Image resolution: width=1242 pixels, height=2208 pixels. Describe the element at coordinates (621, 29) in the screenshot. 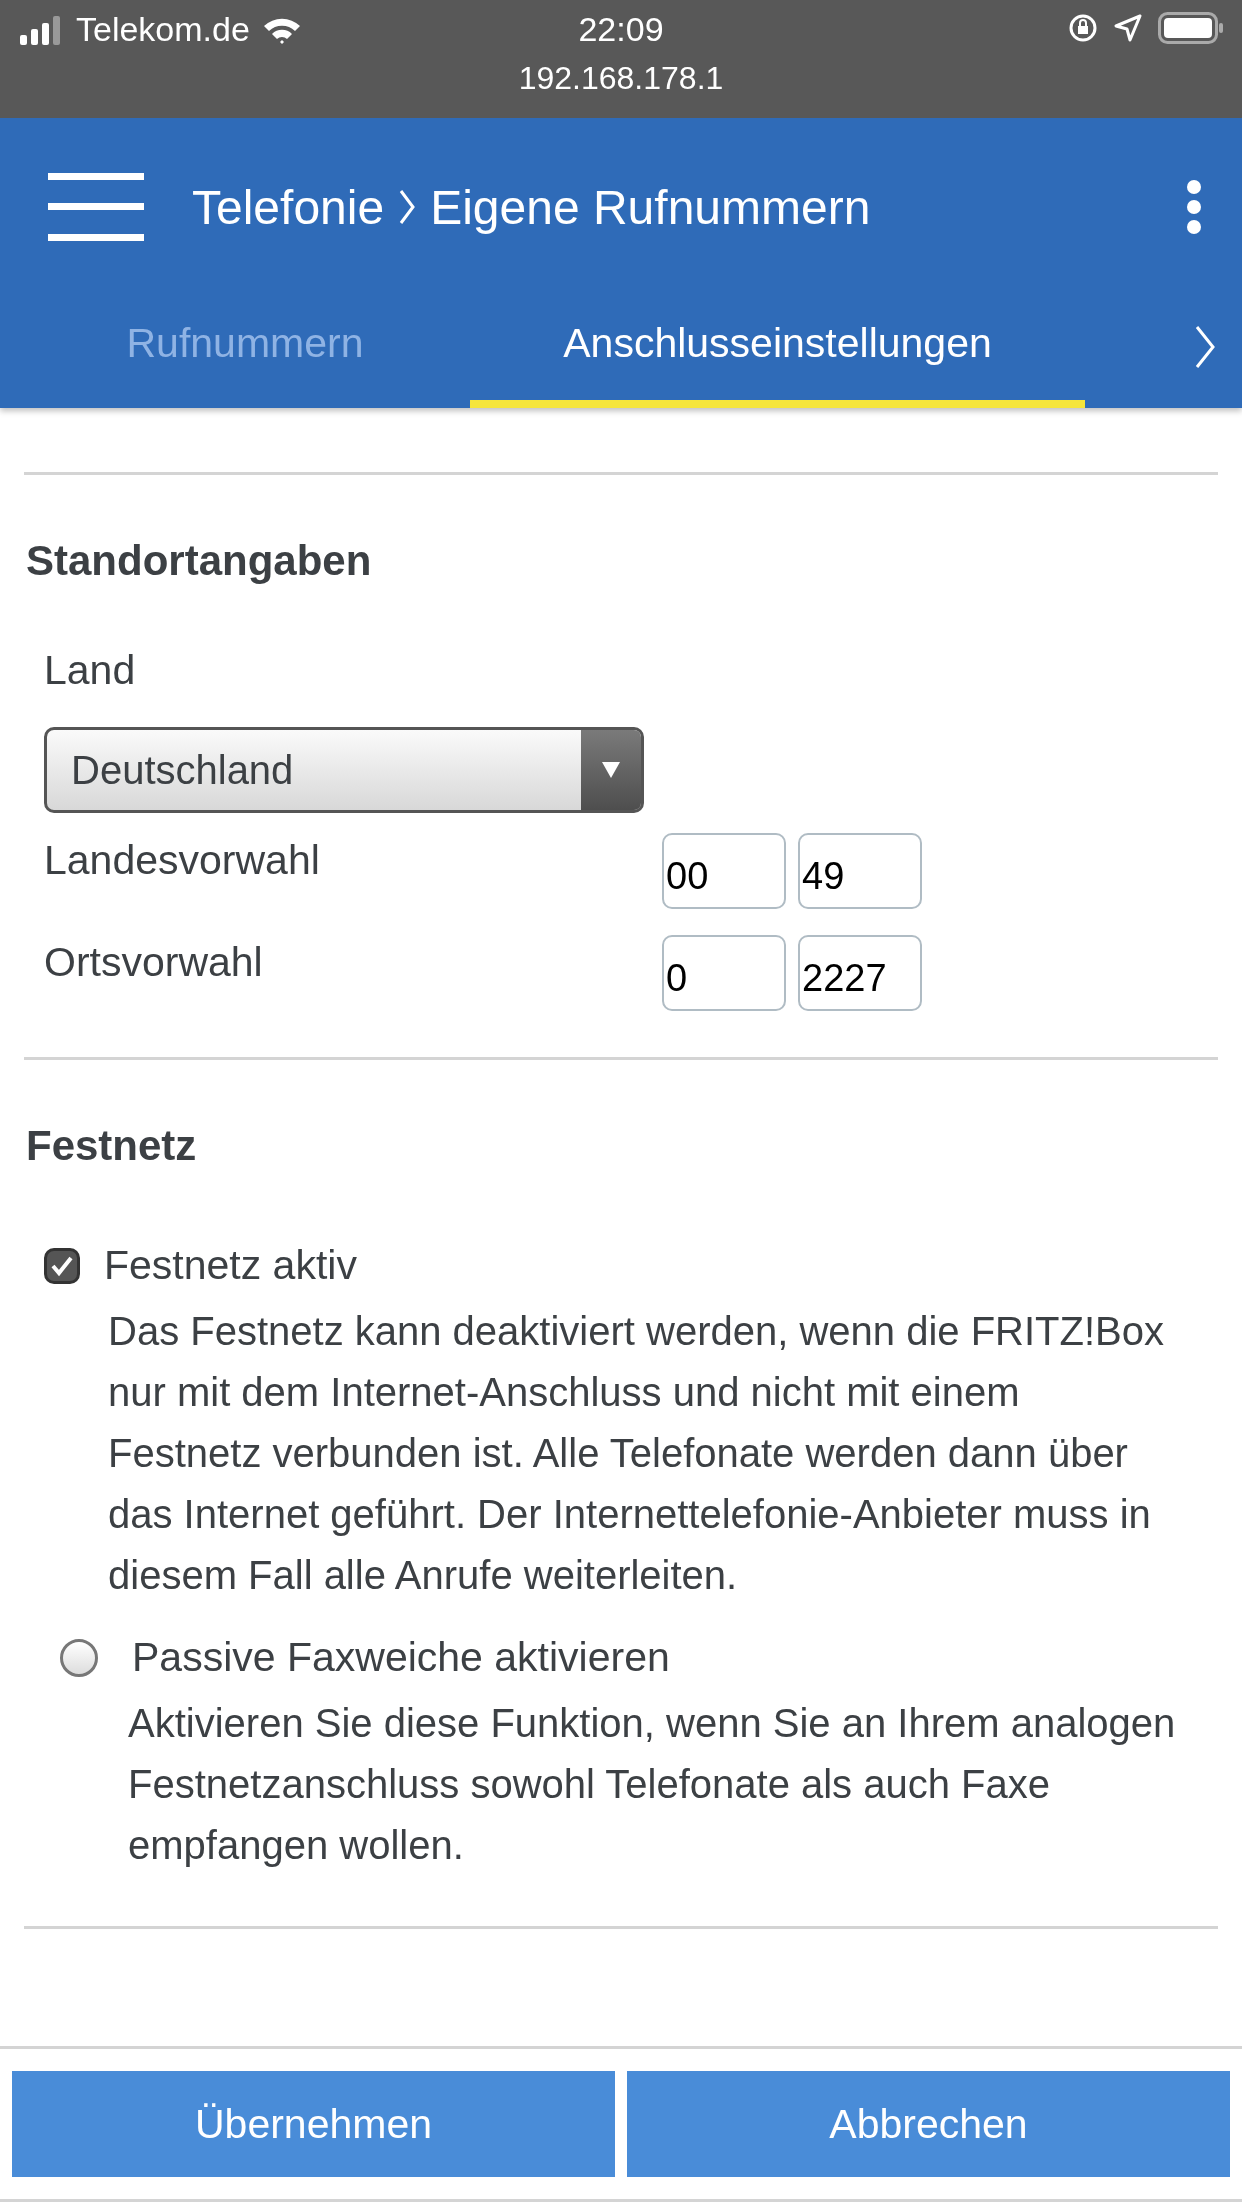

I see `clock-time: 22:09` at that location.